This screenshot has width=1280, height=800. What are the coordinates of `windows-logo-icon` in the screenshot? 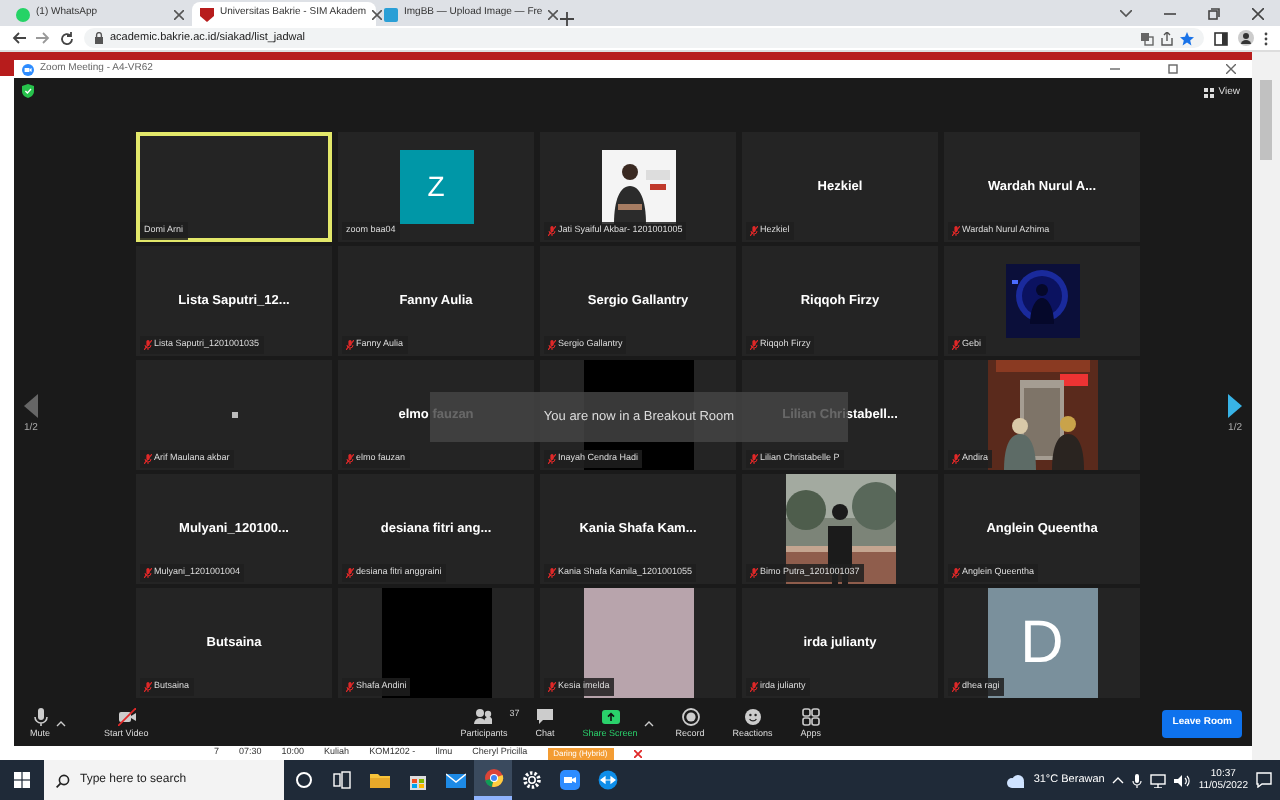 It's located at (22, 780).